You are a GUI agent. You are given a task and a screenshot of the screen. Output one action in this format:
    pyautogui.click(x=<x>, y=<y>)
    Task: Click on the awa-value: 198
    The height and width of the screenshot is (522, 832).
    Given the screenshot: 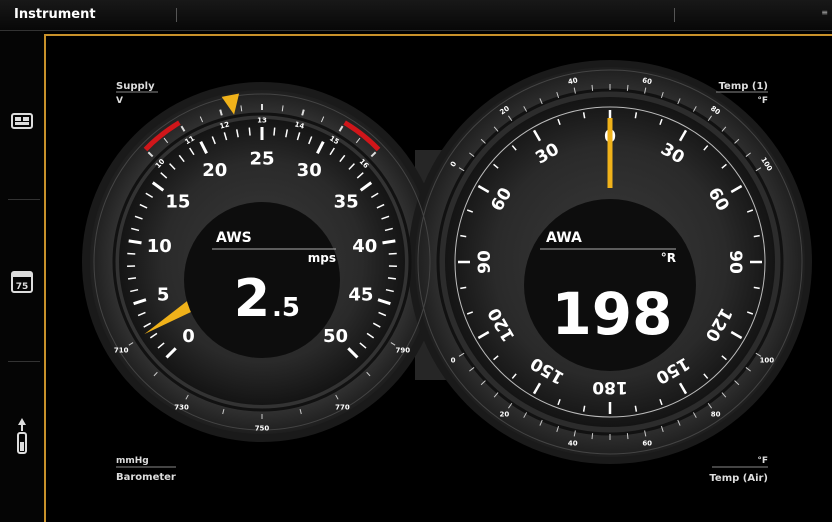 What is the action you would take?
    pyautogui.click(x=611, y=314)
    